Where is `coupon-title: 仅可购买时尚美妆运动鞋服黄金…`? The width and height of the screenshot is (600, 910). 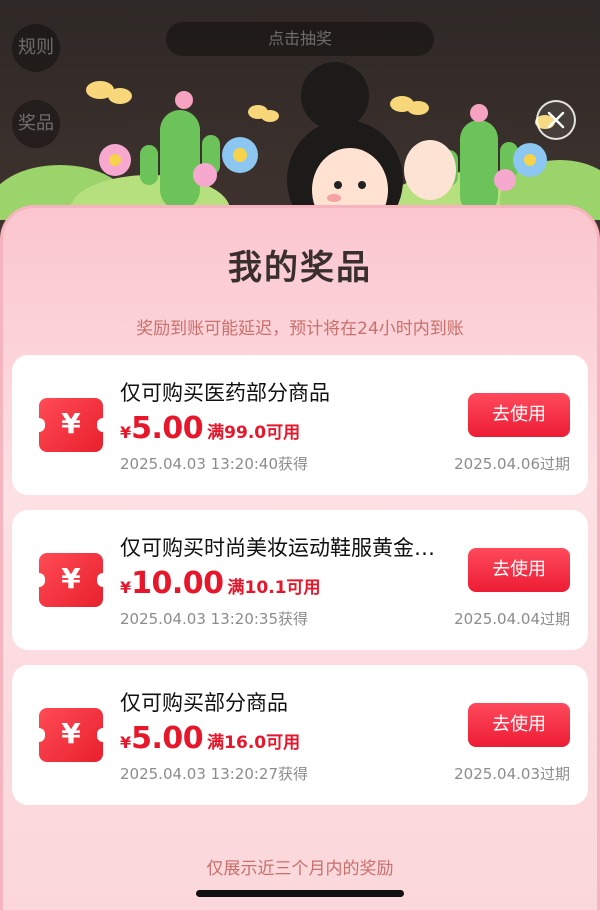 coupon-title: 仅可购买时尚美妆运动鞋服黄金… is located at coordinates (277, 548).